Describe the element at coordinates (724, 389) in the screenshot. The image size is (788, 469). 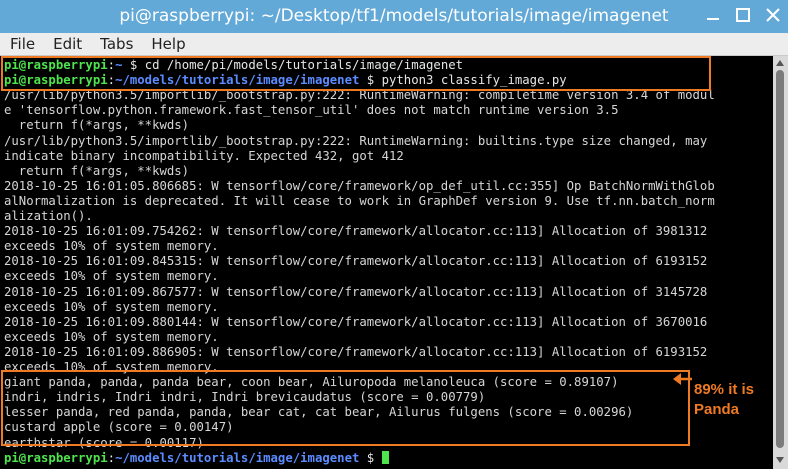
I see `annotation-line-1: 89% it is` at that location.